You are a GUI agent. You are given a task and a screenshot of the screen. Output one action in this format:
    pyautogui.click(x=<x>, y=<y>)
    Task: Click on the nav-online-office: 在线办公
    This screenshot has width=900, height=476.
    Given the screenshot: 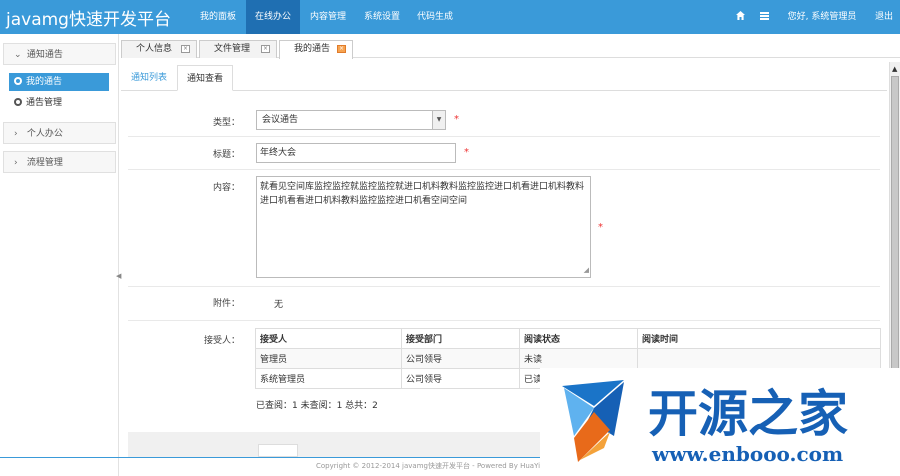 What is the action you would take?
    pyautogui.click(x=273, y=17)
    